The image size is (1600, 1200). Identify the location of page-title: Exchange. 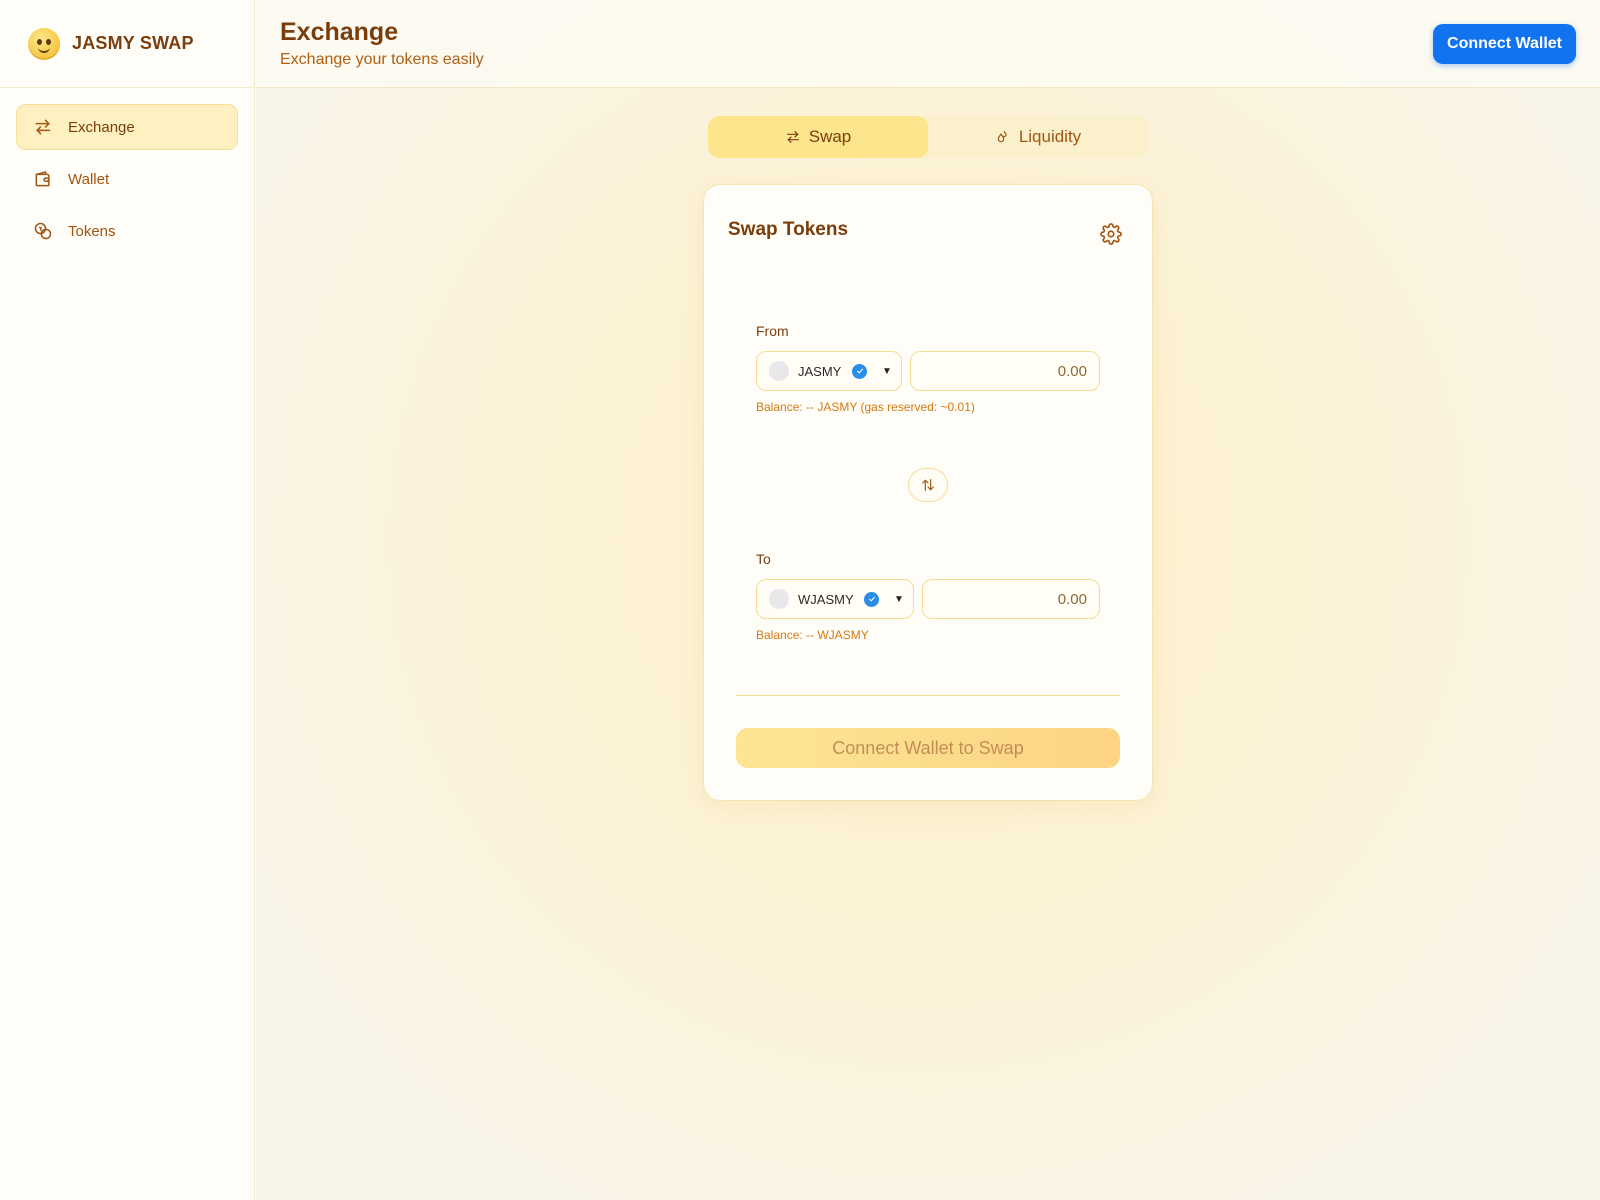
(339, 32).